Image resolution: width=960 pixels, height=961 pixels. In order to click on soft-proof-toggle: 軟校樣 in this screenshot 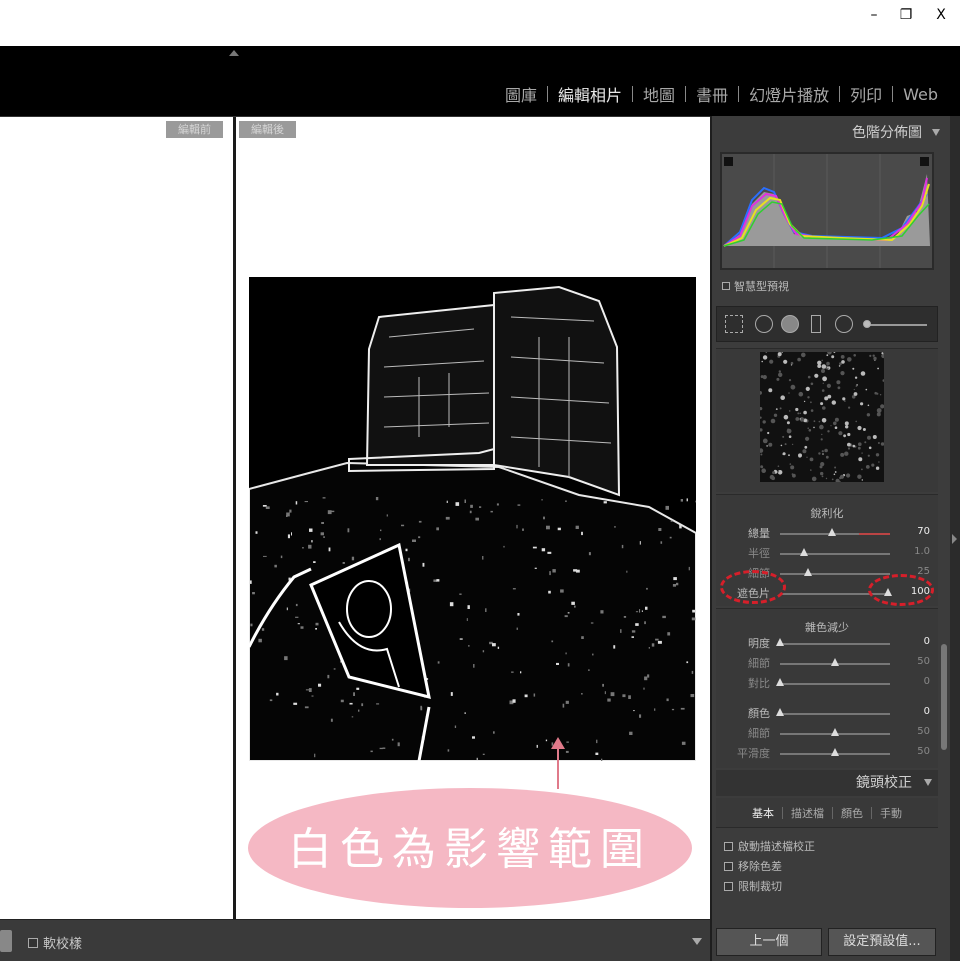, I will do `click(55, 942)`.